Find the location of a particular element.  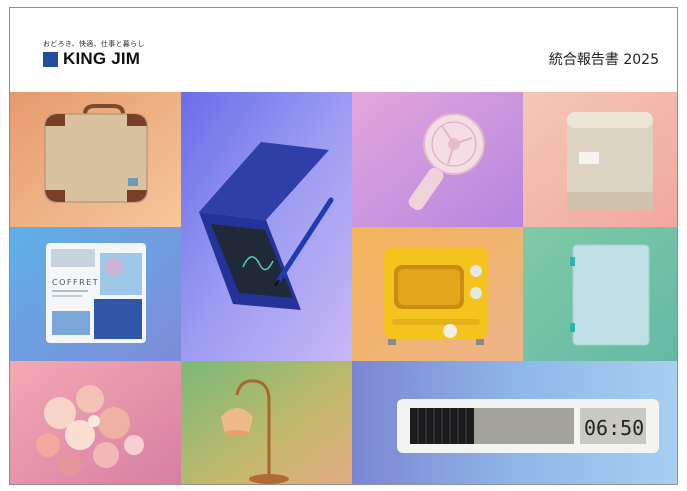

notebook-photo is located at coordinates (600, 294).